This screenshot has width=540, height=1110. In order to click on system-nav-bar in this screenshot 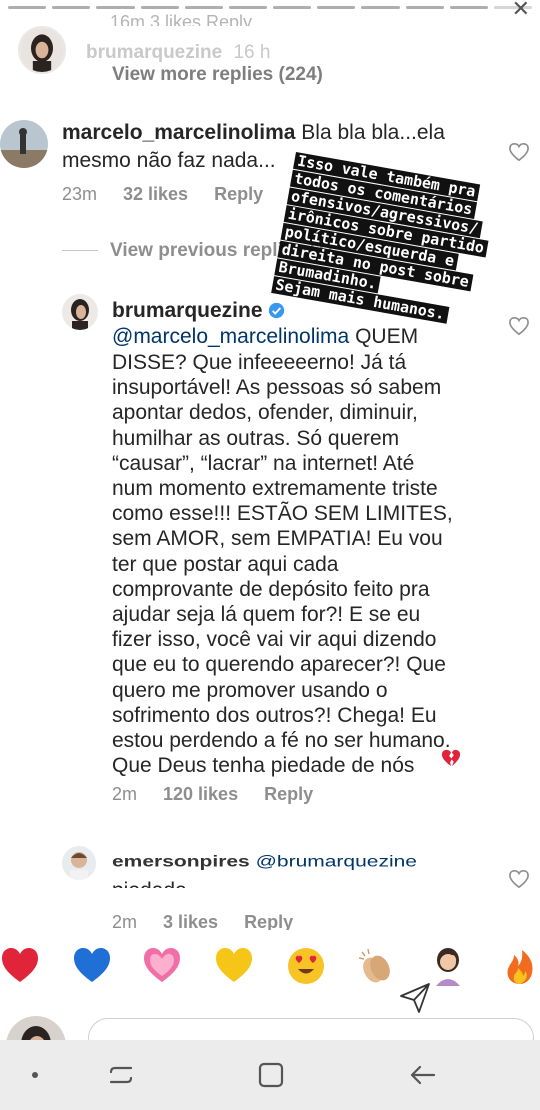, I will do `click(270, 1075)`.